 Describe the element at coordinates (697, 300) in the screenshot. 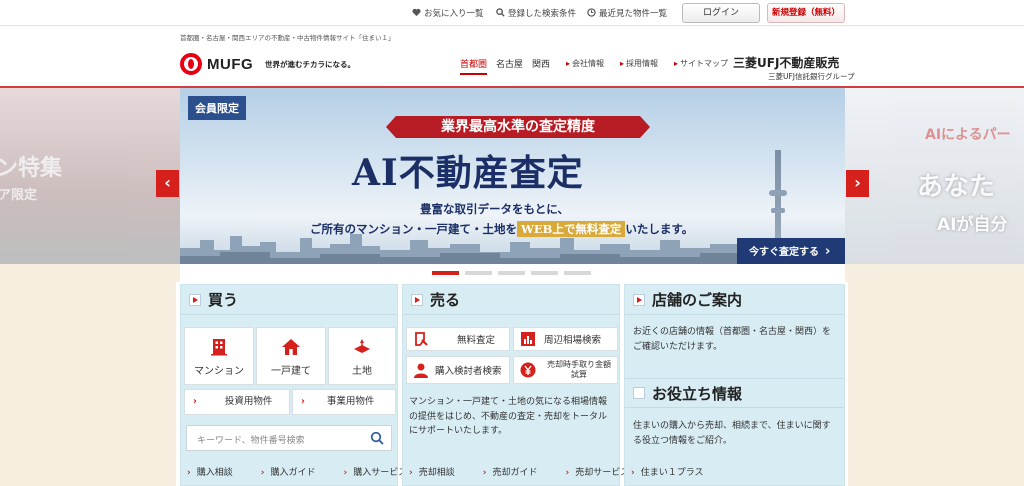

I see `store-title: 店舗のご案内` at that location.